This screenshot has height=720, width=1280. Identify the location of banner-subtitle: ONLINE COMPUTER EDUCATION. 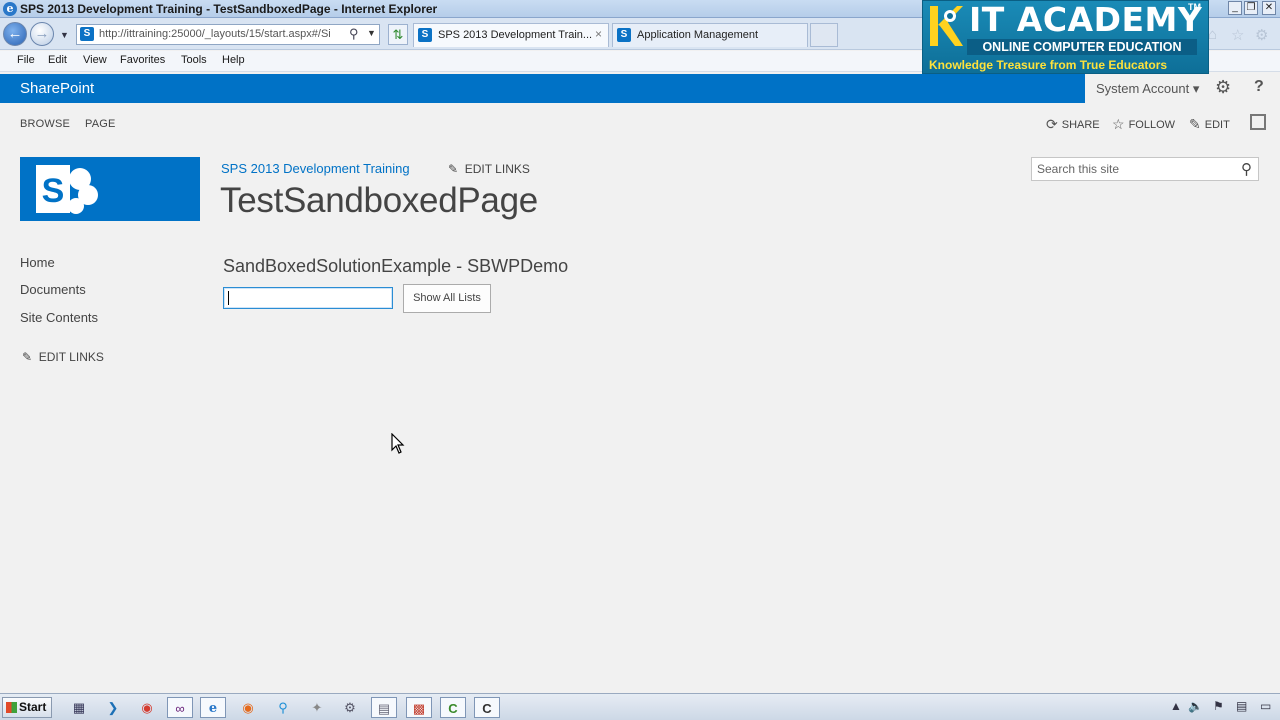
(1082, 47).